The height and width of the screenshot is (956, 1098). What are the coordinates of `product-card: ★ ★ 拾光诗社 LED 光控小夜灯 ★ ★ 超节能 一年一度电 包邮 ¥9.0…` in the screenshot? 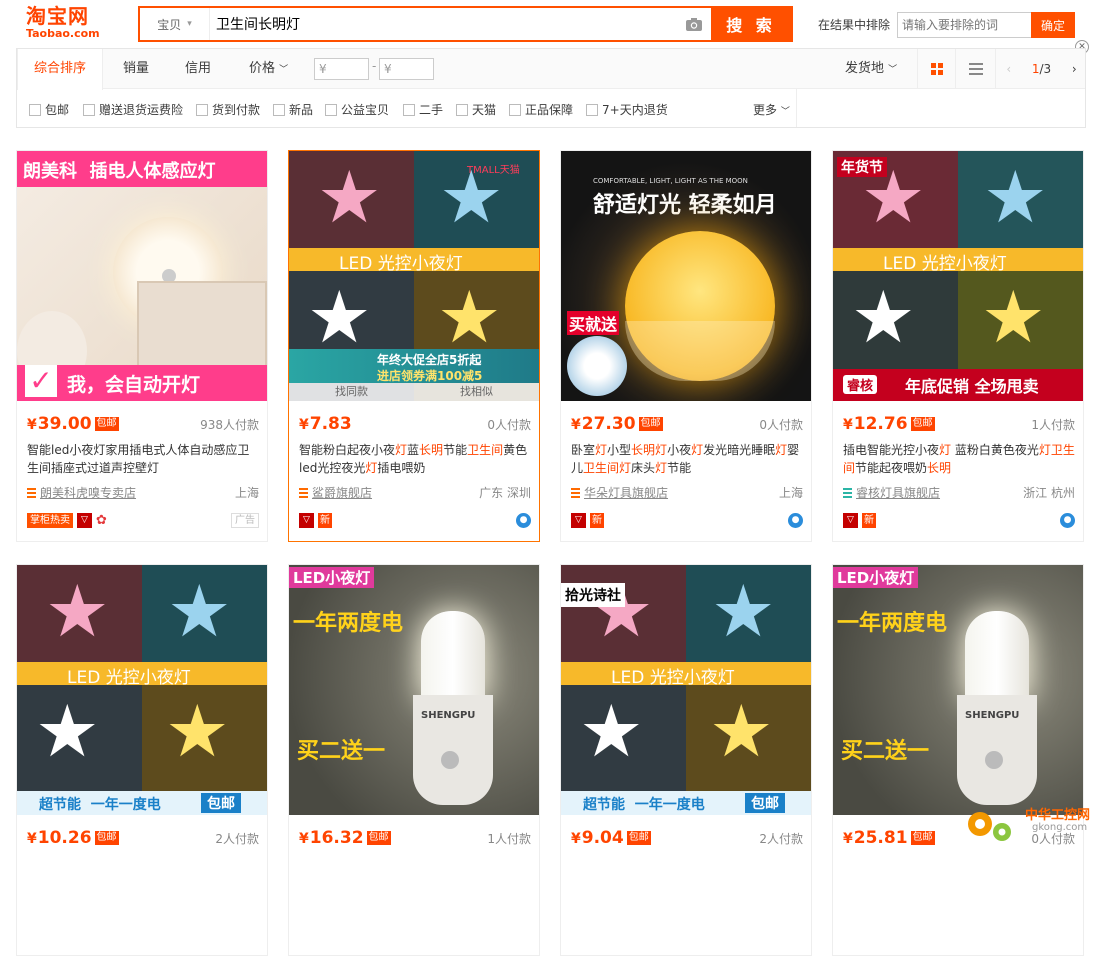 It's located at (686, 760).